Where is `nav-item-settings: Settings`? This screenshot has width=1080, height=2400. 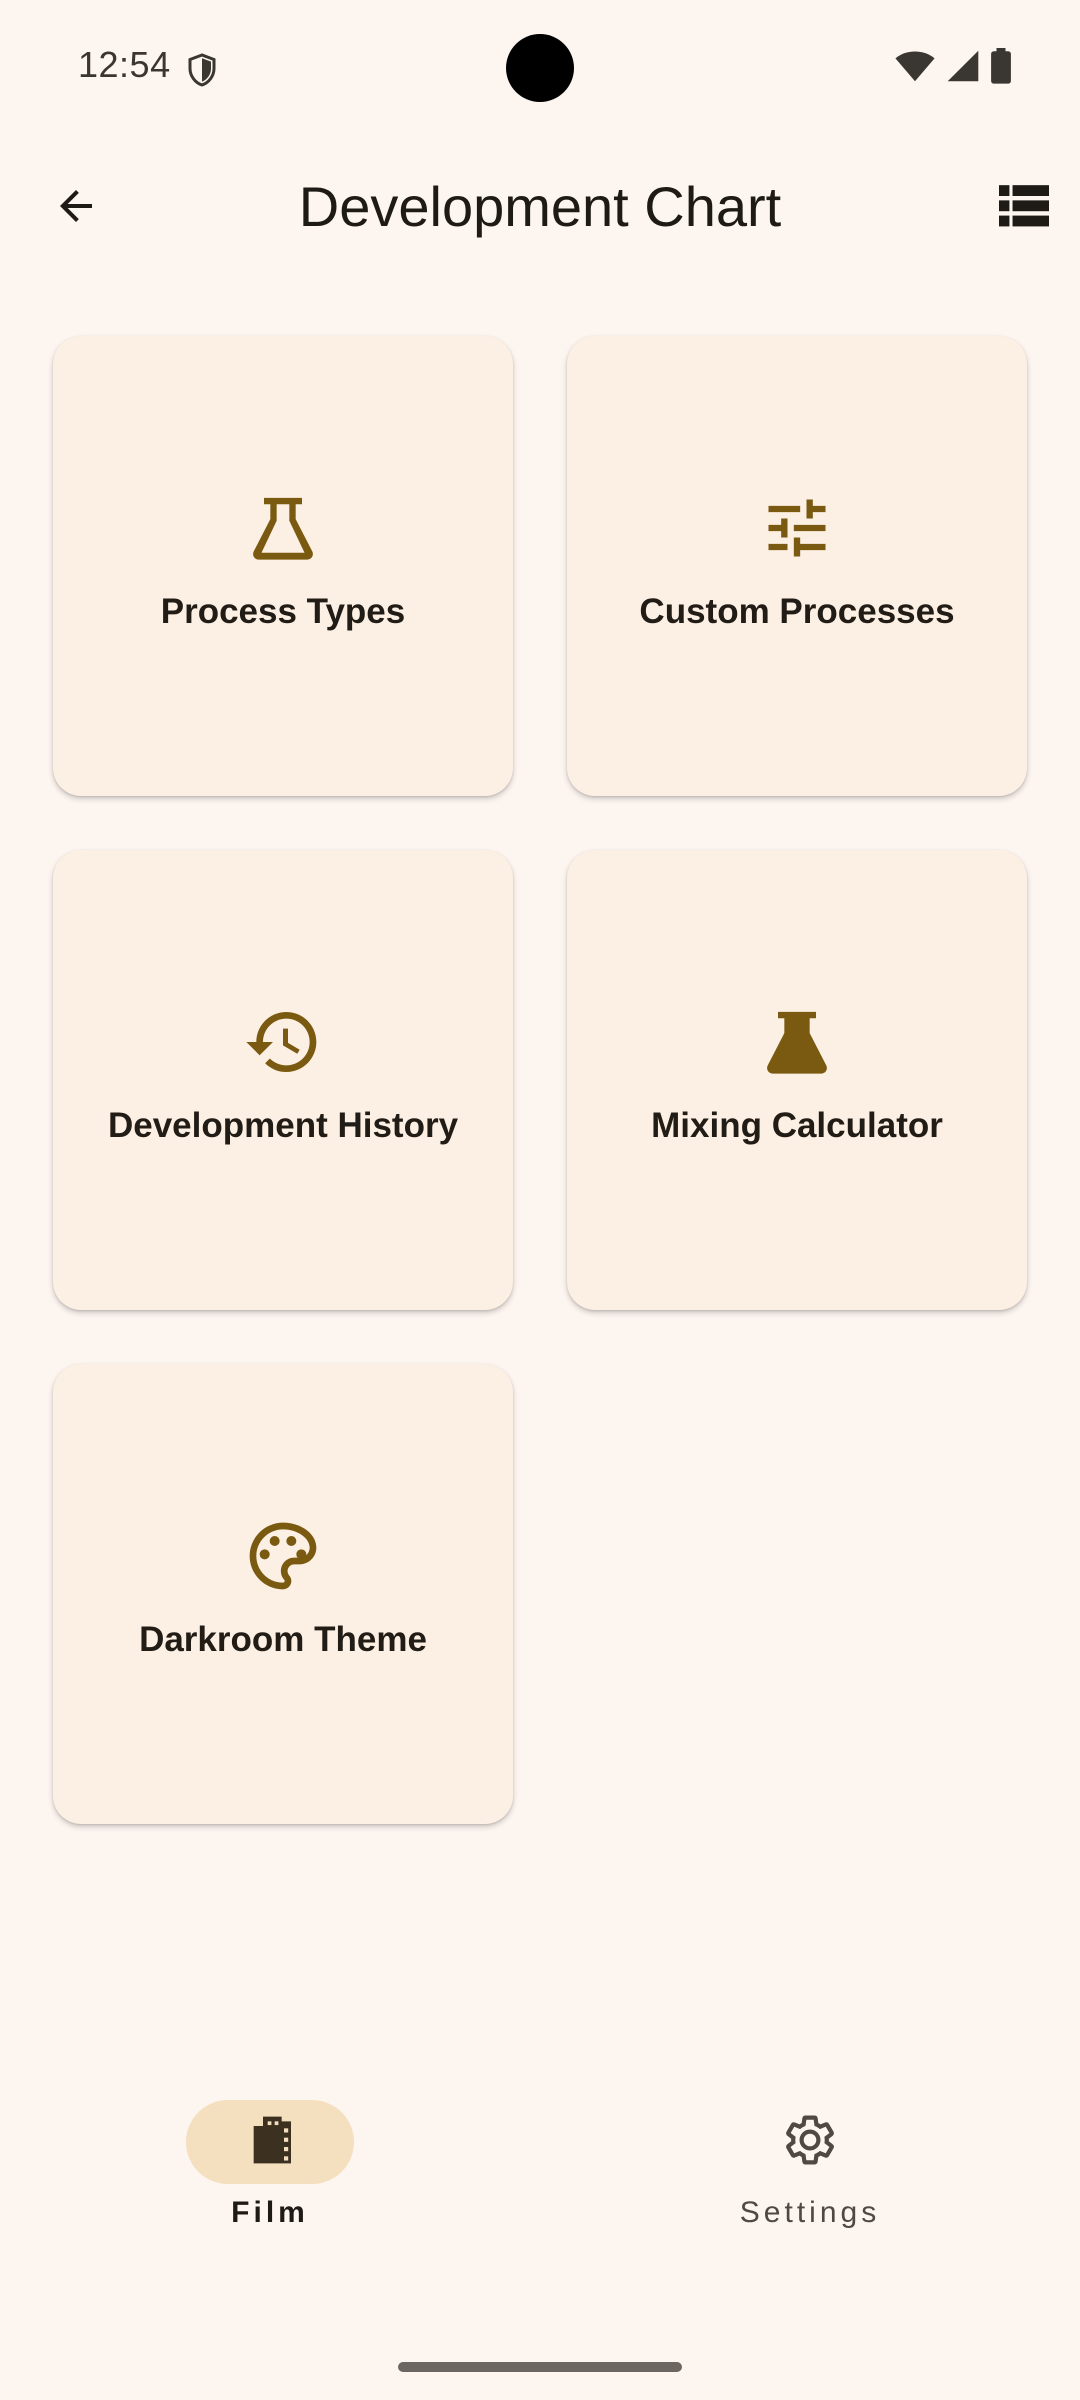
nav-item-settings: Settings is located at coordinates (810, 2175).